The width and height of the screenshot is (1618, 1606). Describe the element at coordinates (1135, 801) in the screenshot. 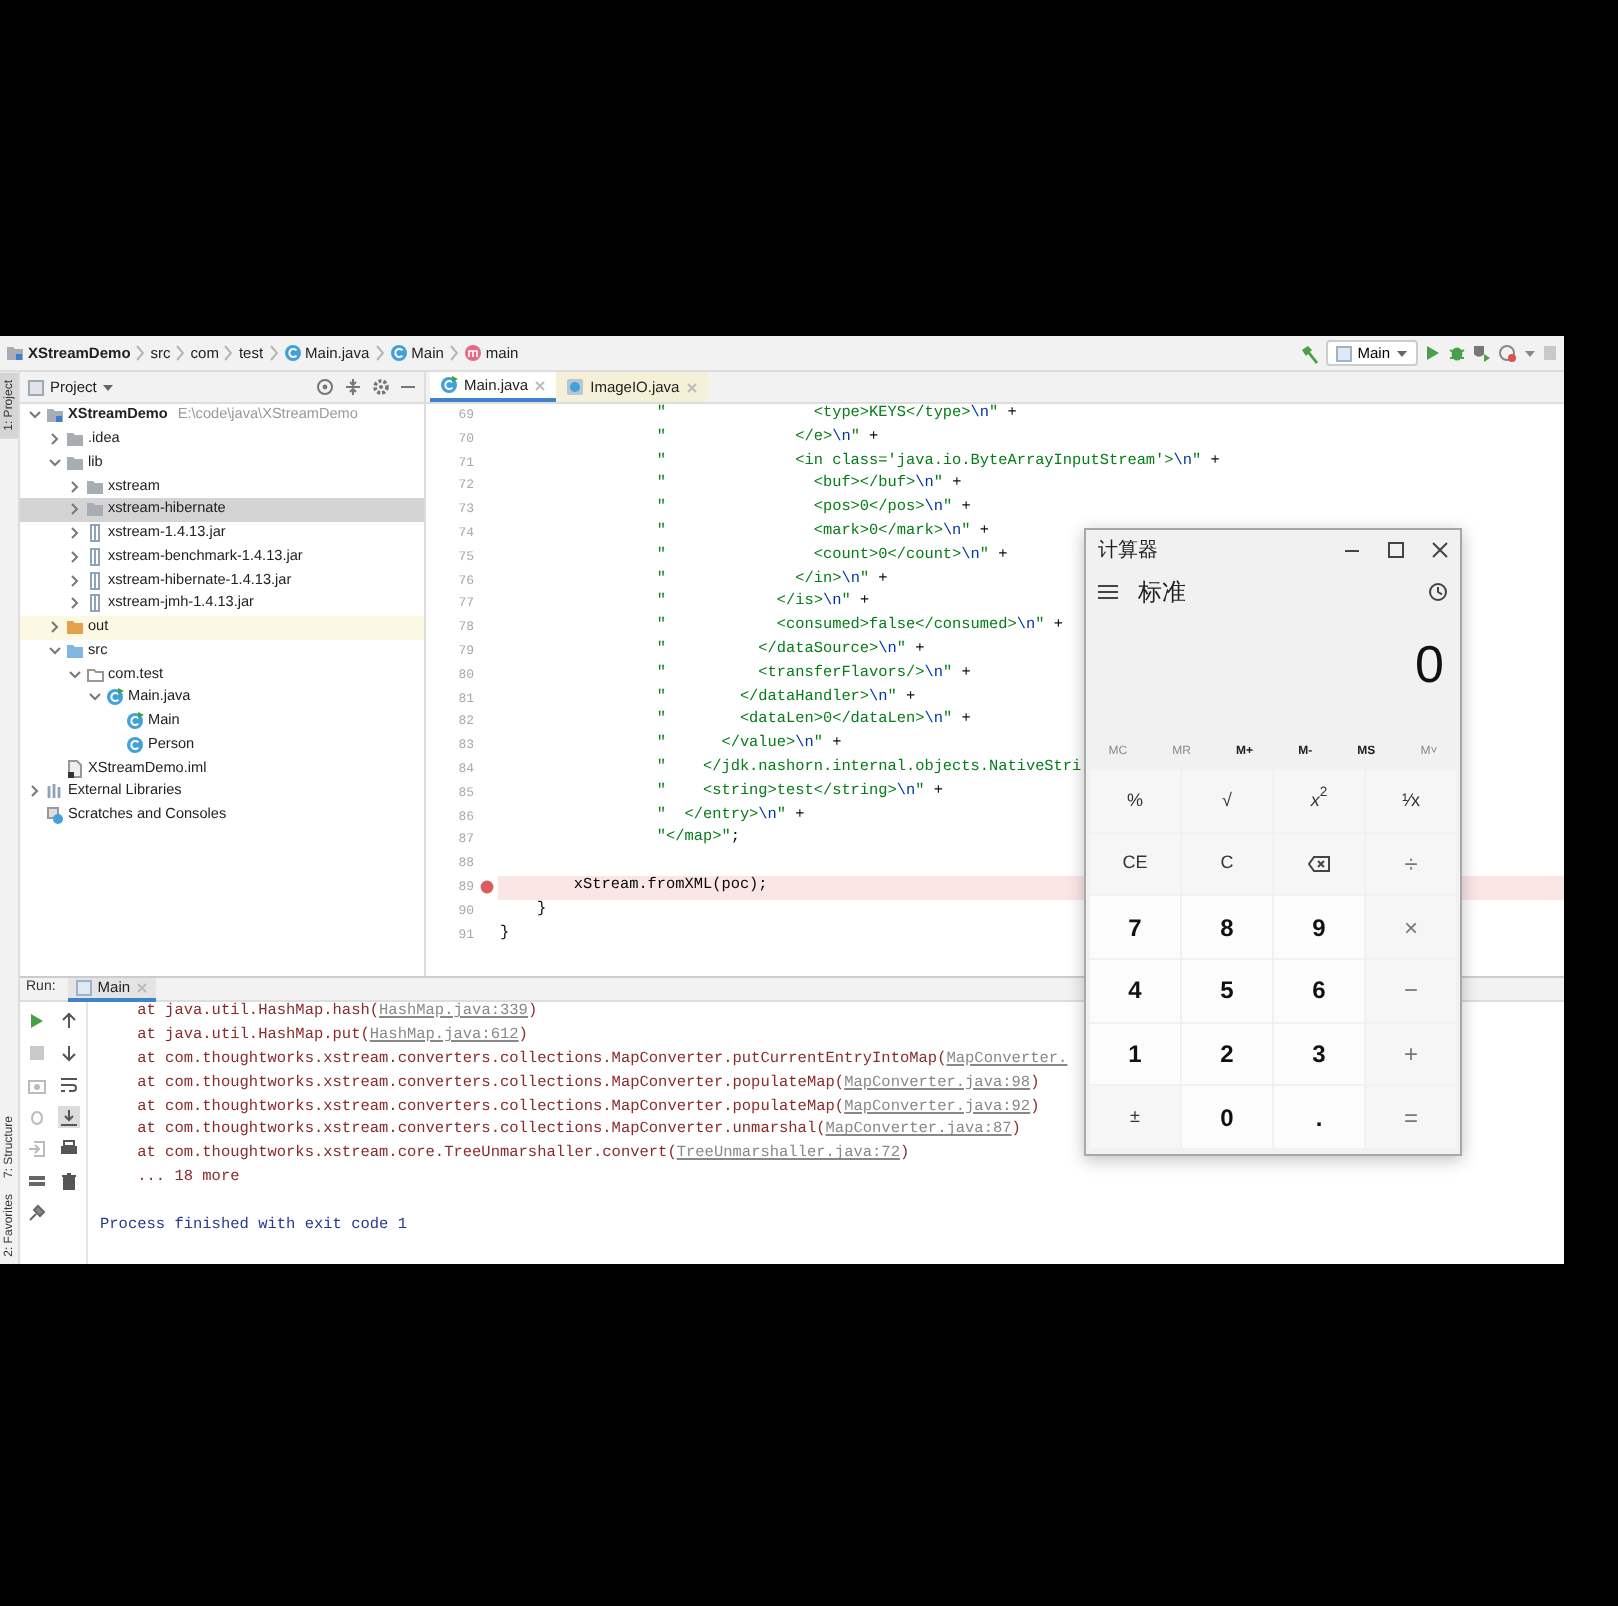

I see `function-key: %` at that location.